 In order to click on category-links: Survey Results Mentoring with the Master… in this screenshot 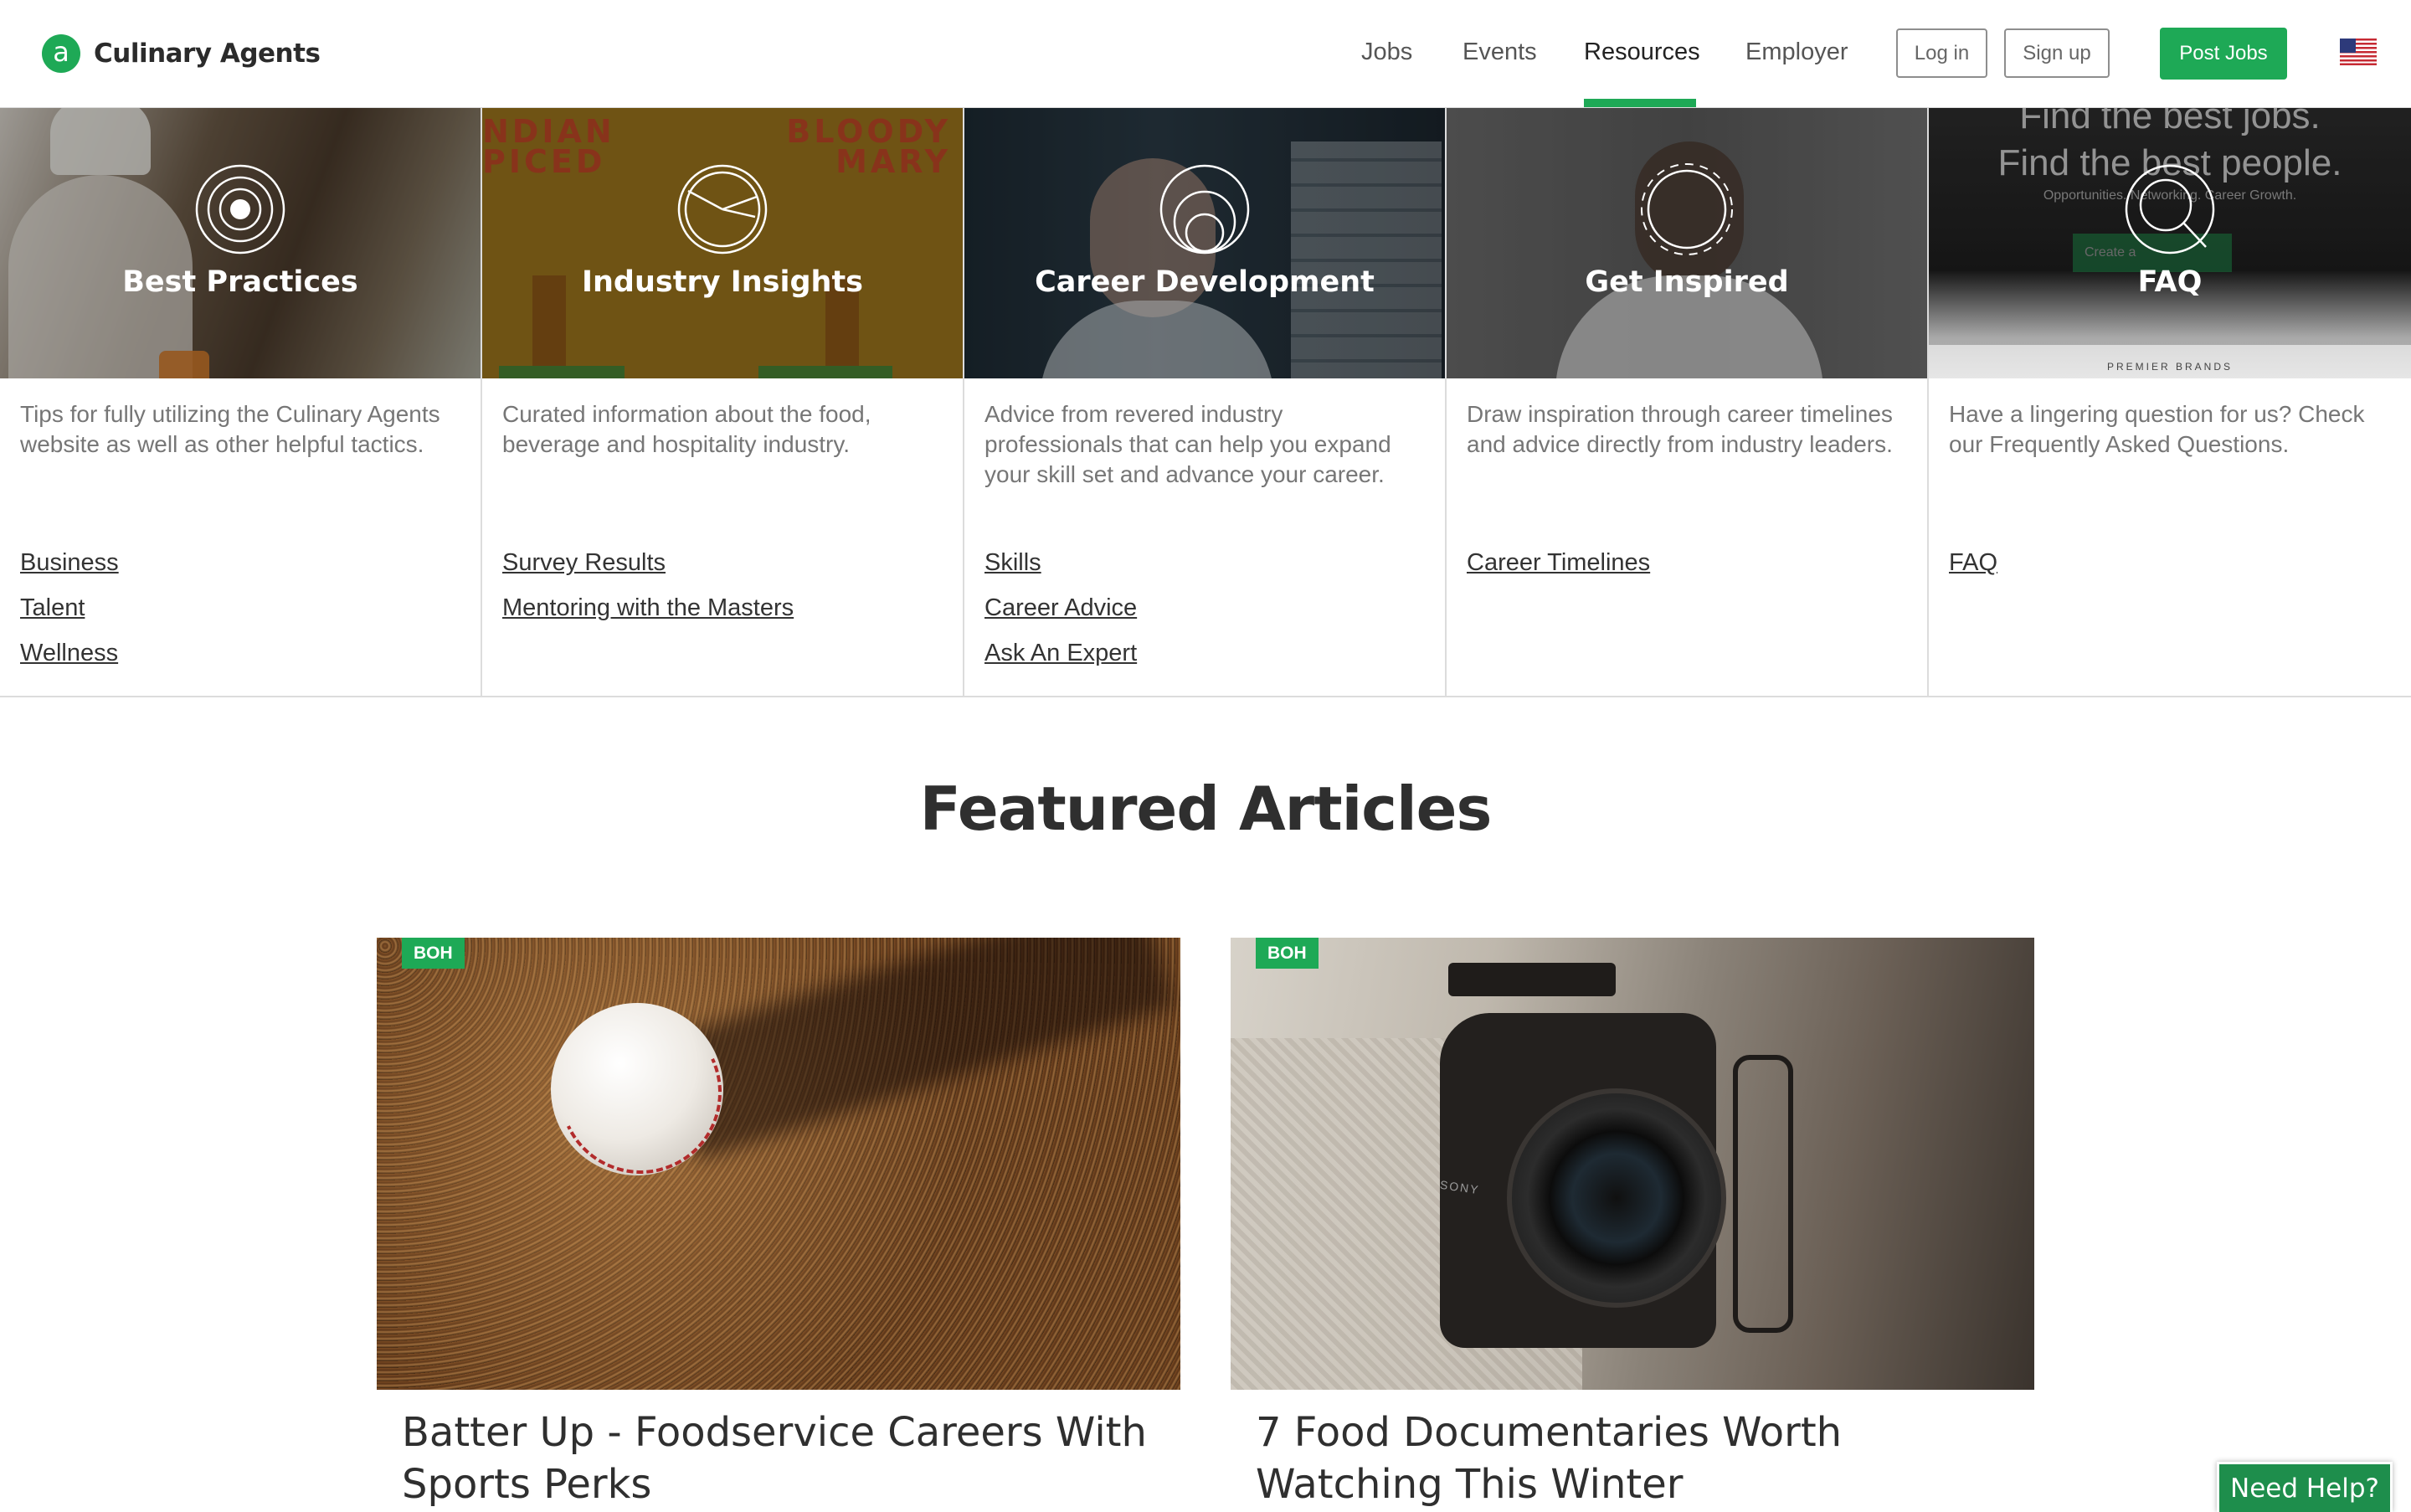, I will do `click(648, 585)`.